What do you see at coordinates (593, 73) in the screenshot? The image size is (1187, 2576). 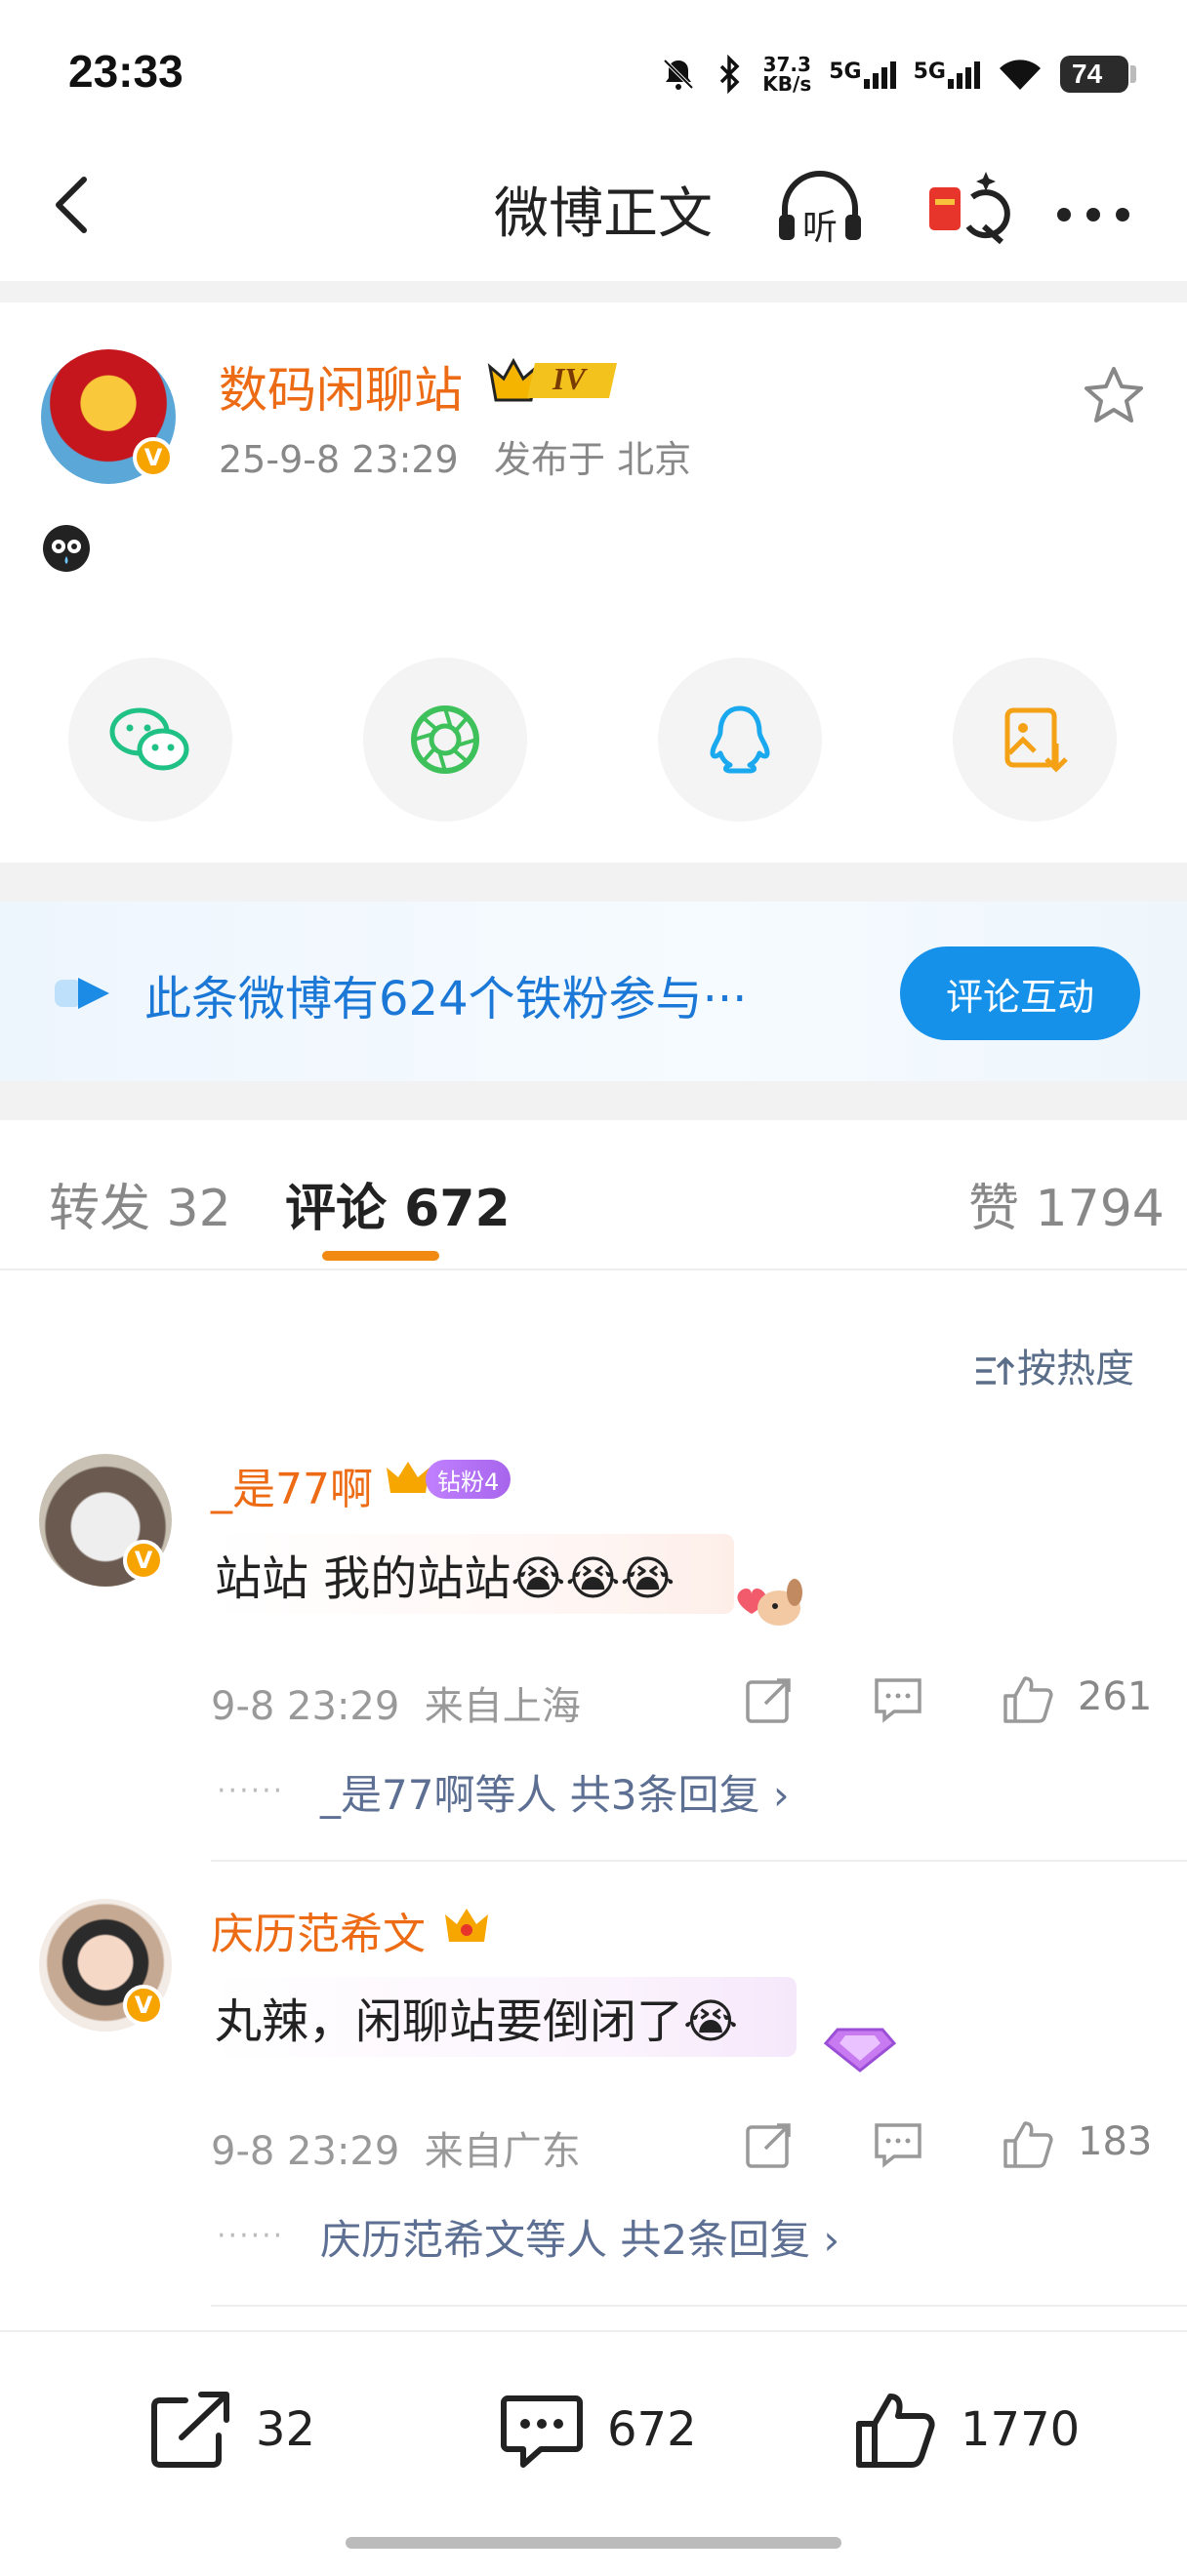 I see `status-bar: 23:33 37.3 KB/s 5G 5G 74` at bounding box center [593, 73].